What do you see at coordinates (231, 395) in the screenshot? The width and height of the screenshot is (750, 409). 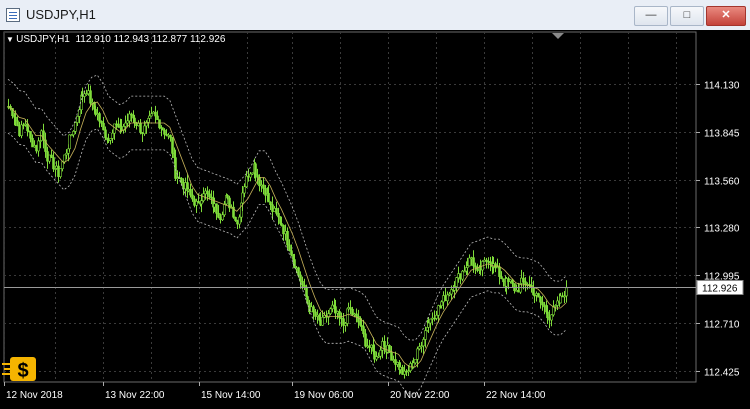 I see `time-tick-label: 15 Nov 14:00` at bounding box center [231, 395].